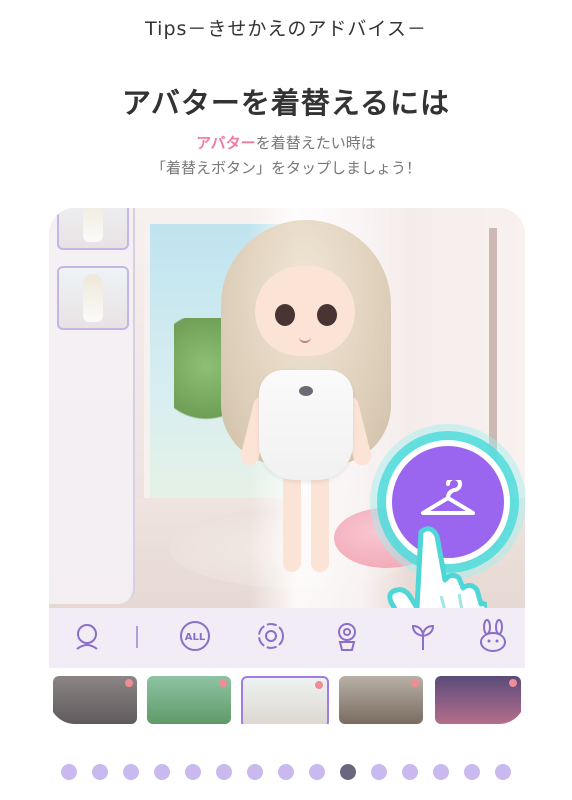  Describe the element at coordinates (381, 700) in the screenshot. I see `bg-thumbnail-house-exterior` at that location.